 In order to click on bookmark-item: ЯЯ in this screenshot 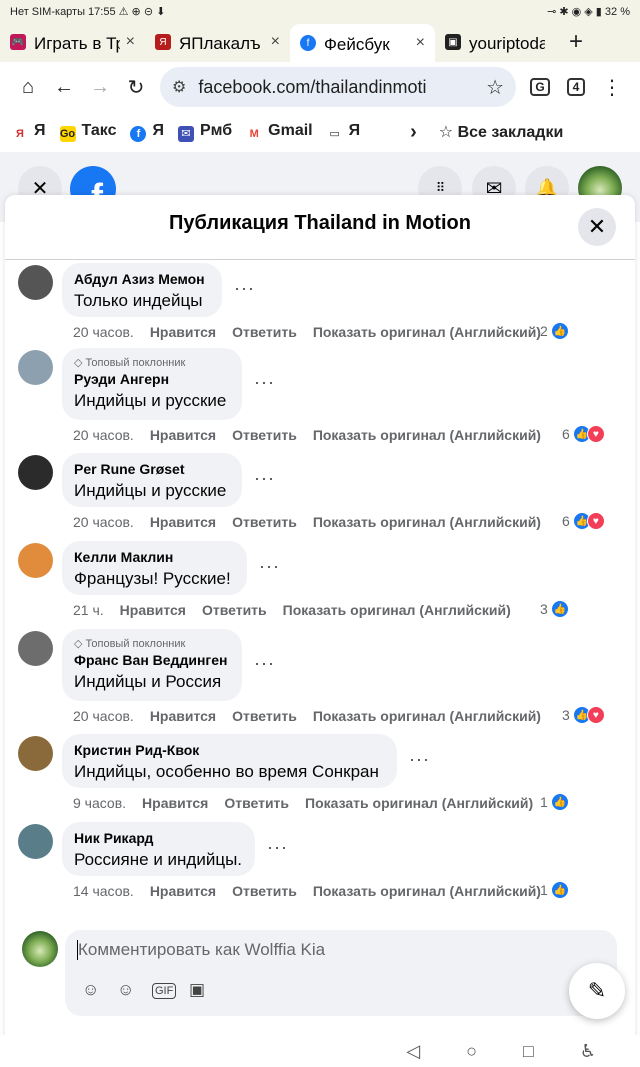, I will do `click(29, 132)`.